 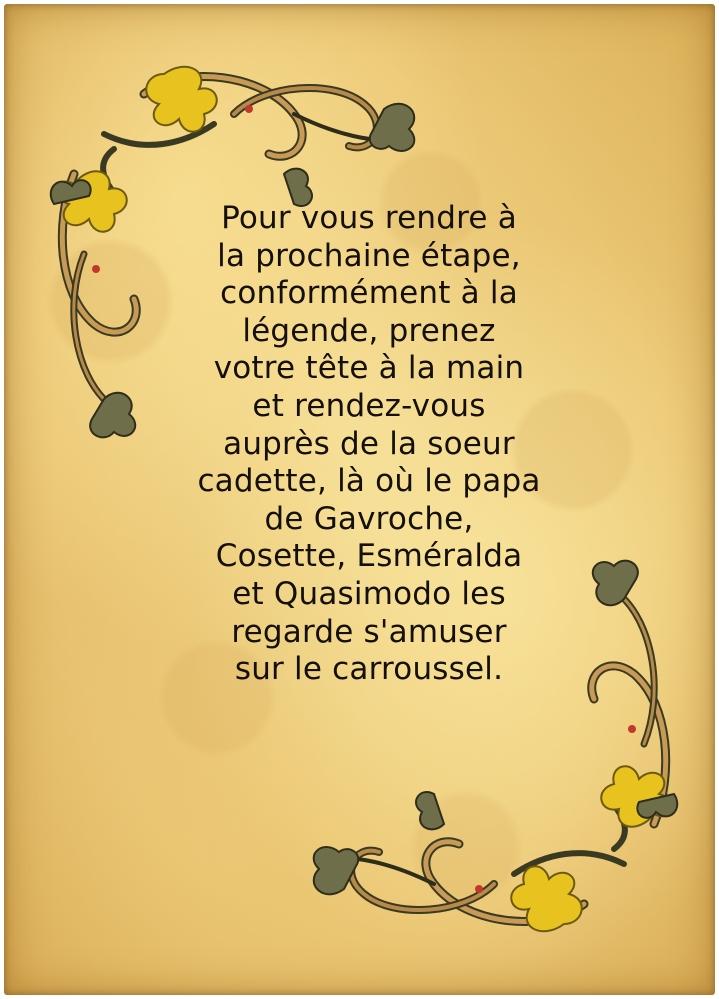 What do you see at coordinates (369, 631) in the screenshot?
I see `poem-line: regarde s'amuser` at bounding box center [369, 631].